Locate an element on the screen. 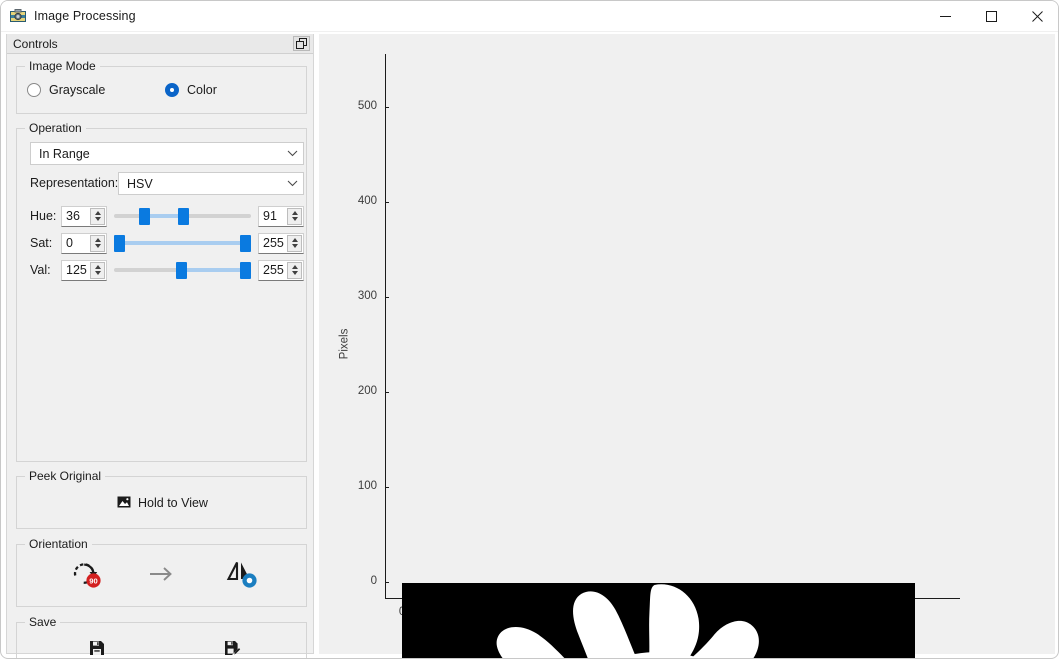 The image size is (1059, 659). hold-to-view-button: Hold to View is located at coordinates (162, 503).